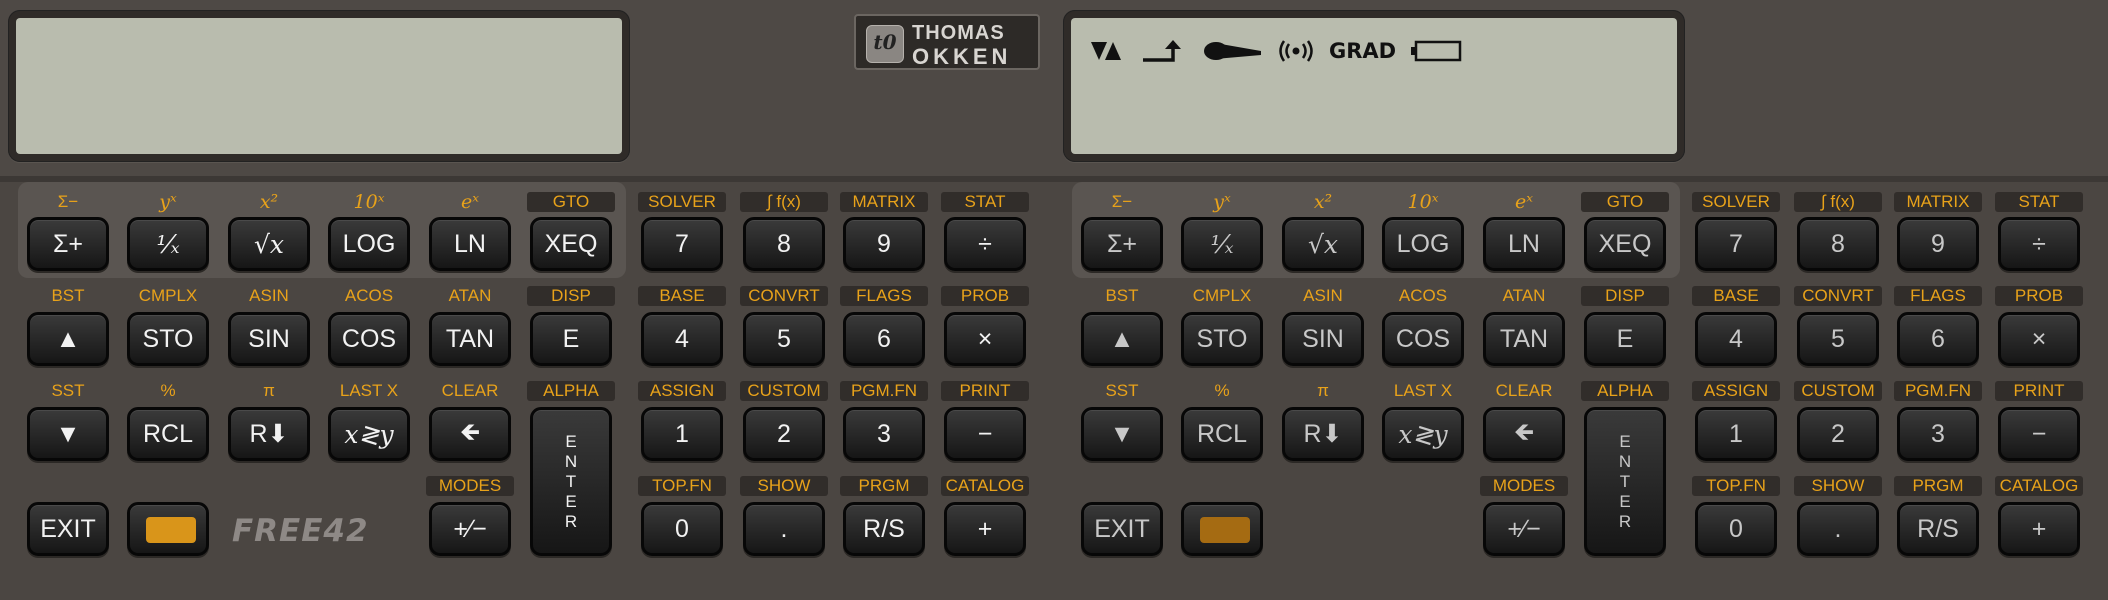  I want to click on right-key-blank: −, so click(2039, 434).